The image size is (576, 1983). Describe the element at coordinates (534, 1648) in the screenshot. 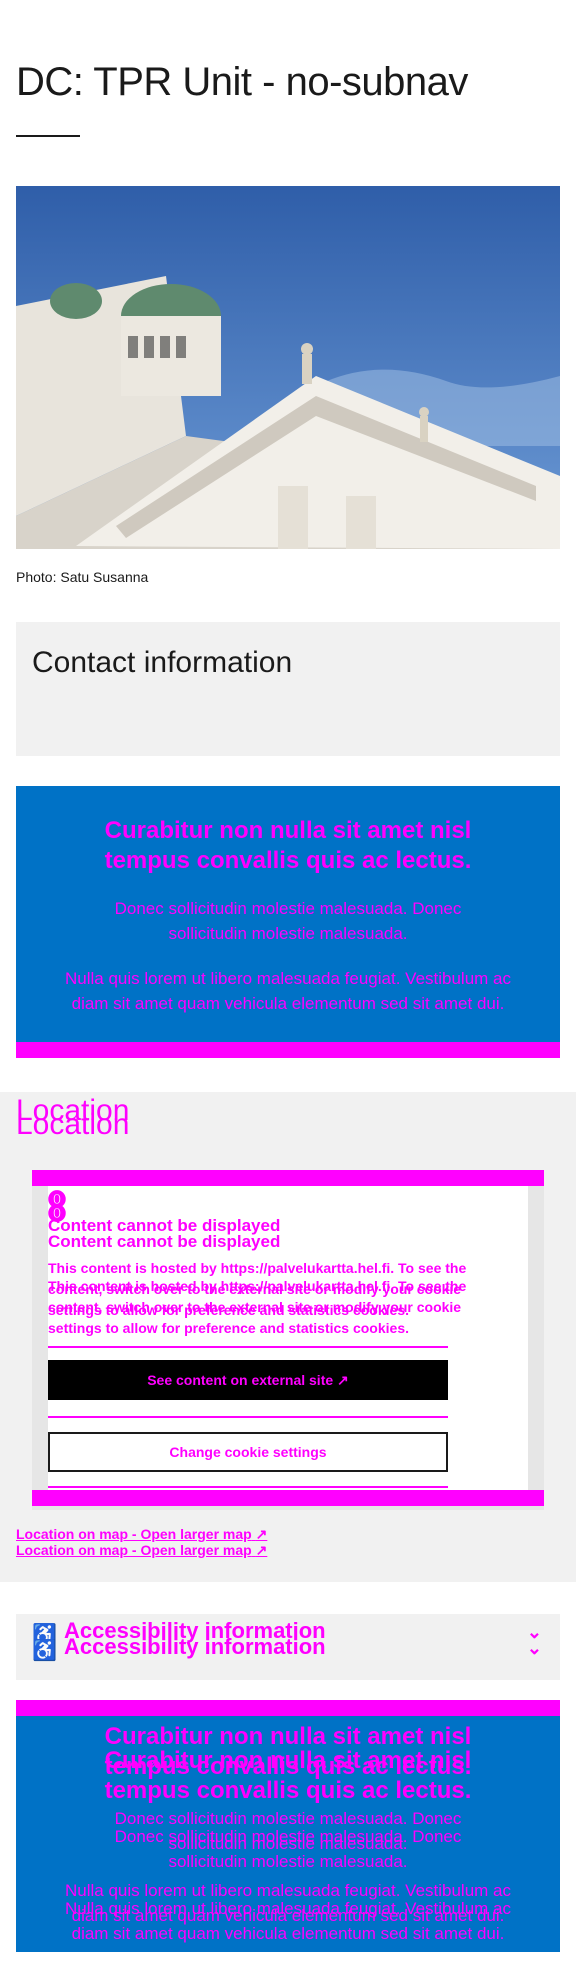

I see `chevron-down-icon: ⌄` at that location.